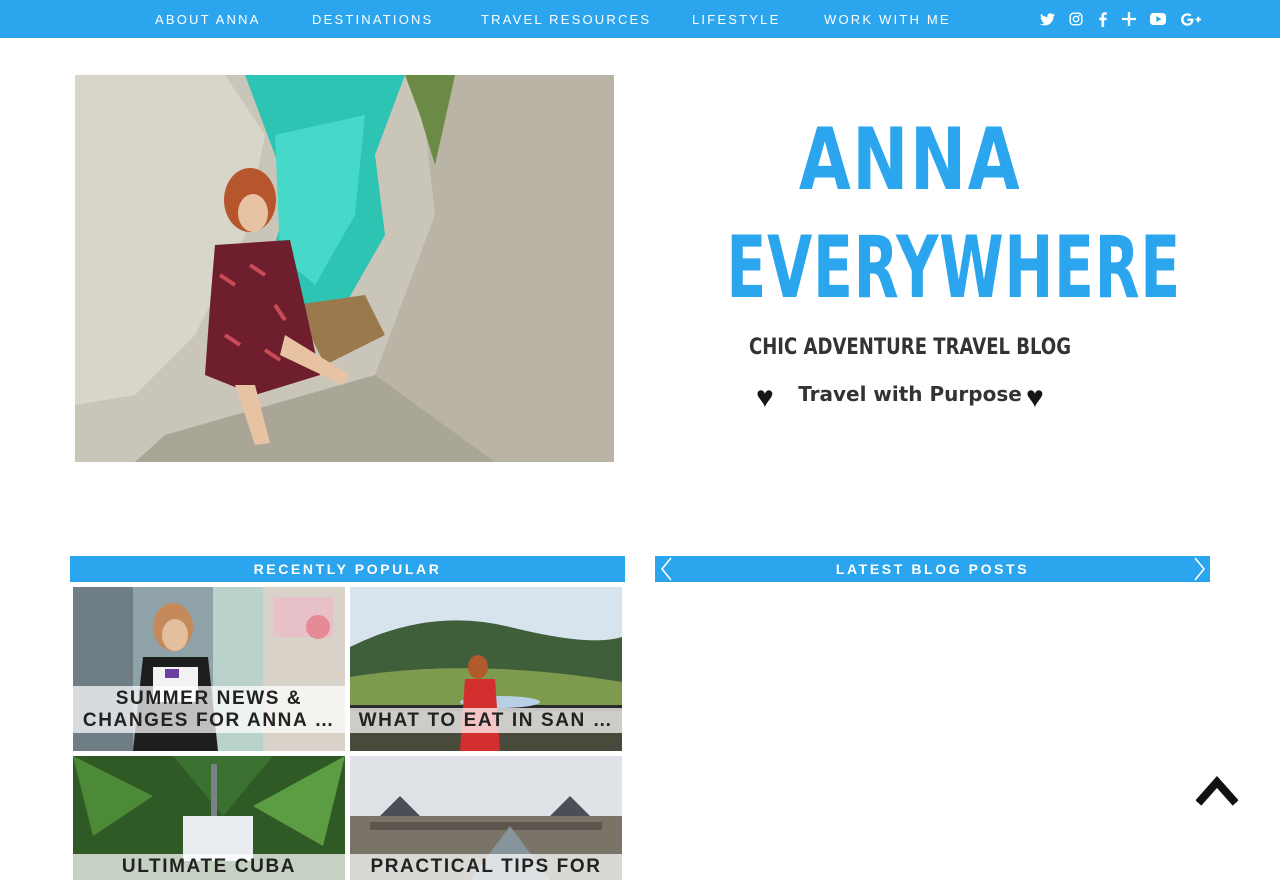 The width and height of the screenshot is (1280, 880). What do you see at coordinates (1158, 19) in the screenshot?
I see `youtube-icon` at bounding box center [1158, 19].